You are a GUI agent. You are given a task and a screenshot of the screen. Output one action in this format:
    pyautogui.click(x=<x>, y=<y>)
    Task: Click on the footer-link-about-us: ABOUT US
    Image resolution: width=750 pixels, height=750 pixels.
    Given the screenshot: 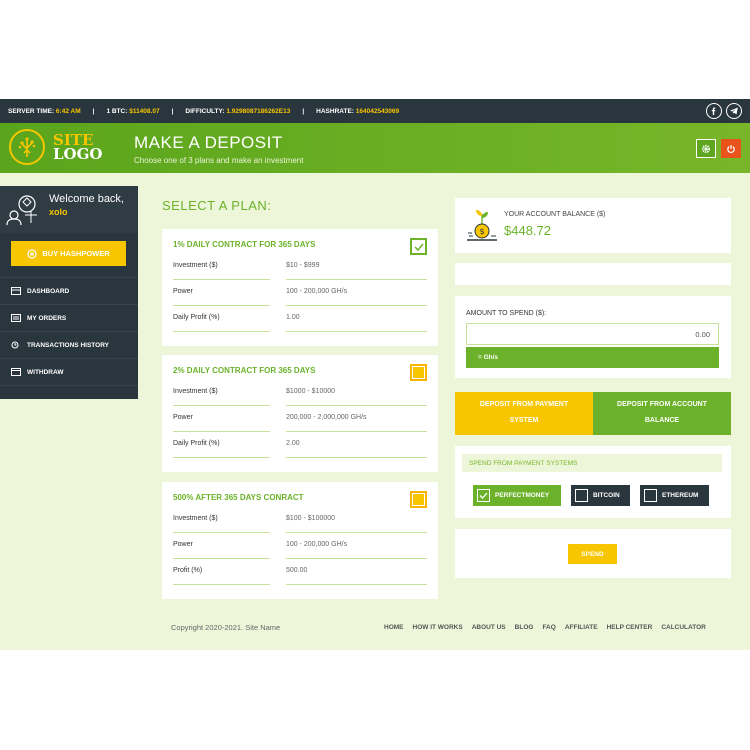 What is the action you would take?
    pyautogui.click(x=489, y=627)
    